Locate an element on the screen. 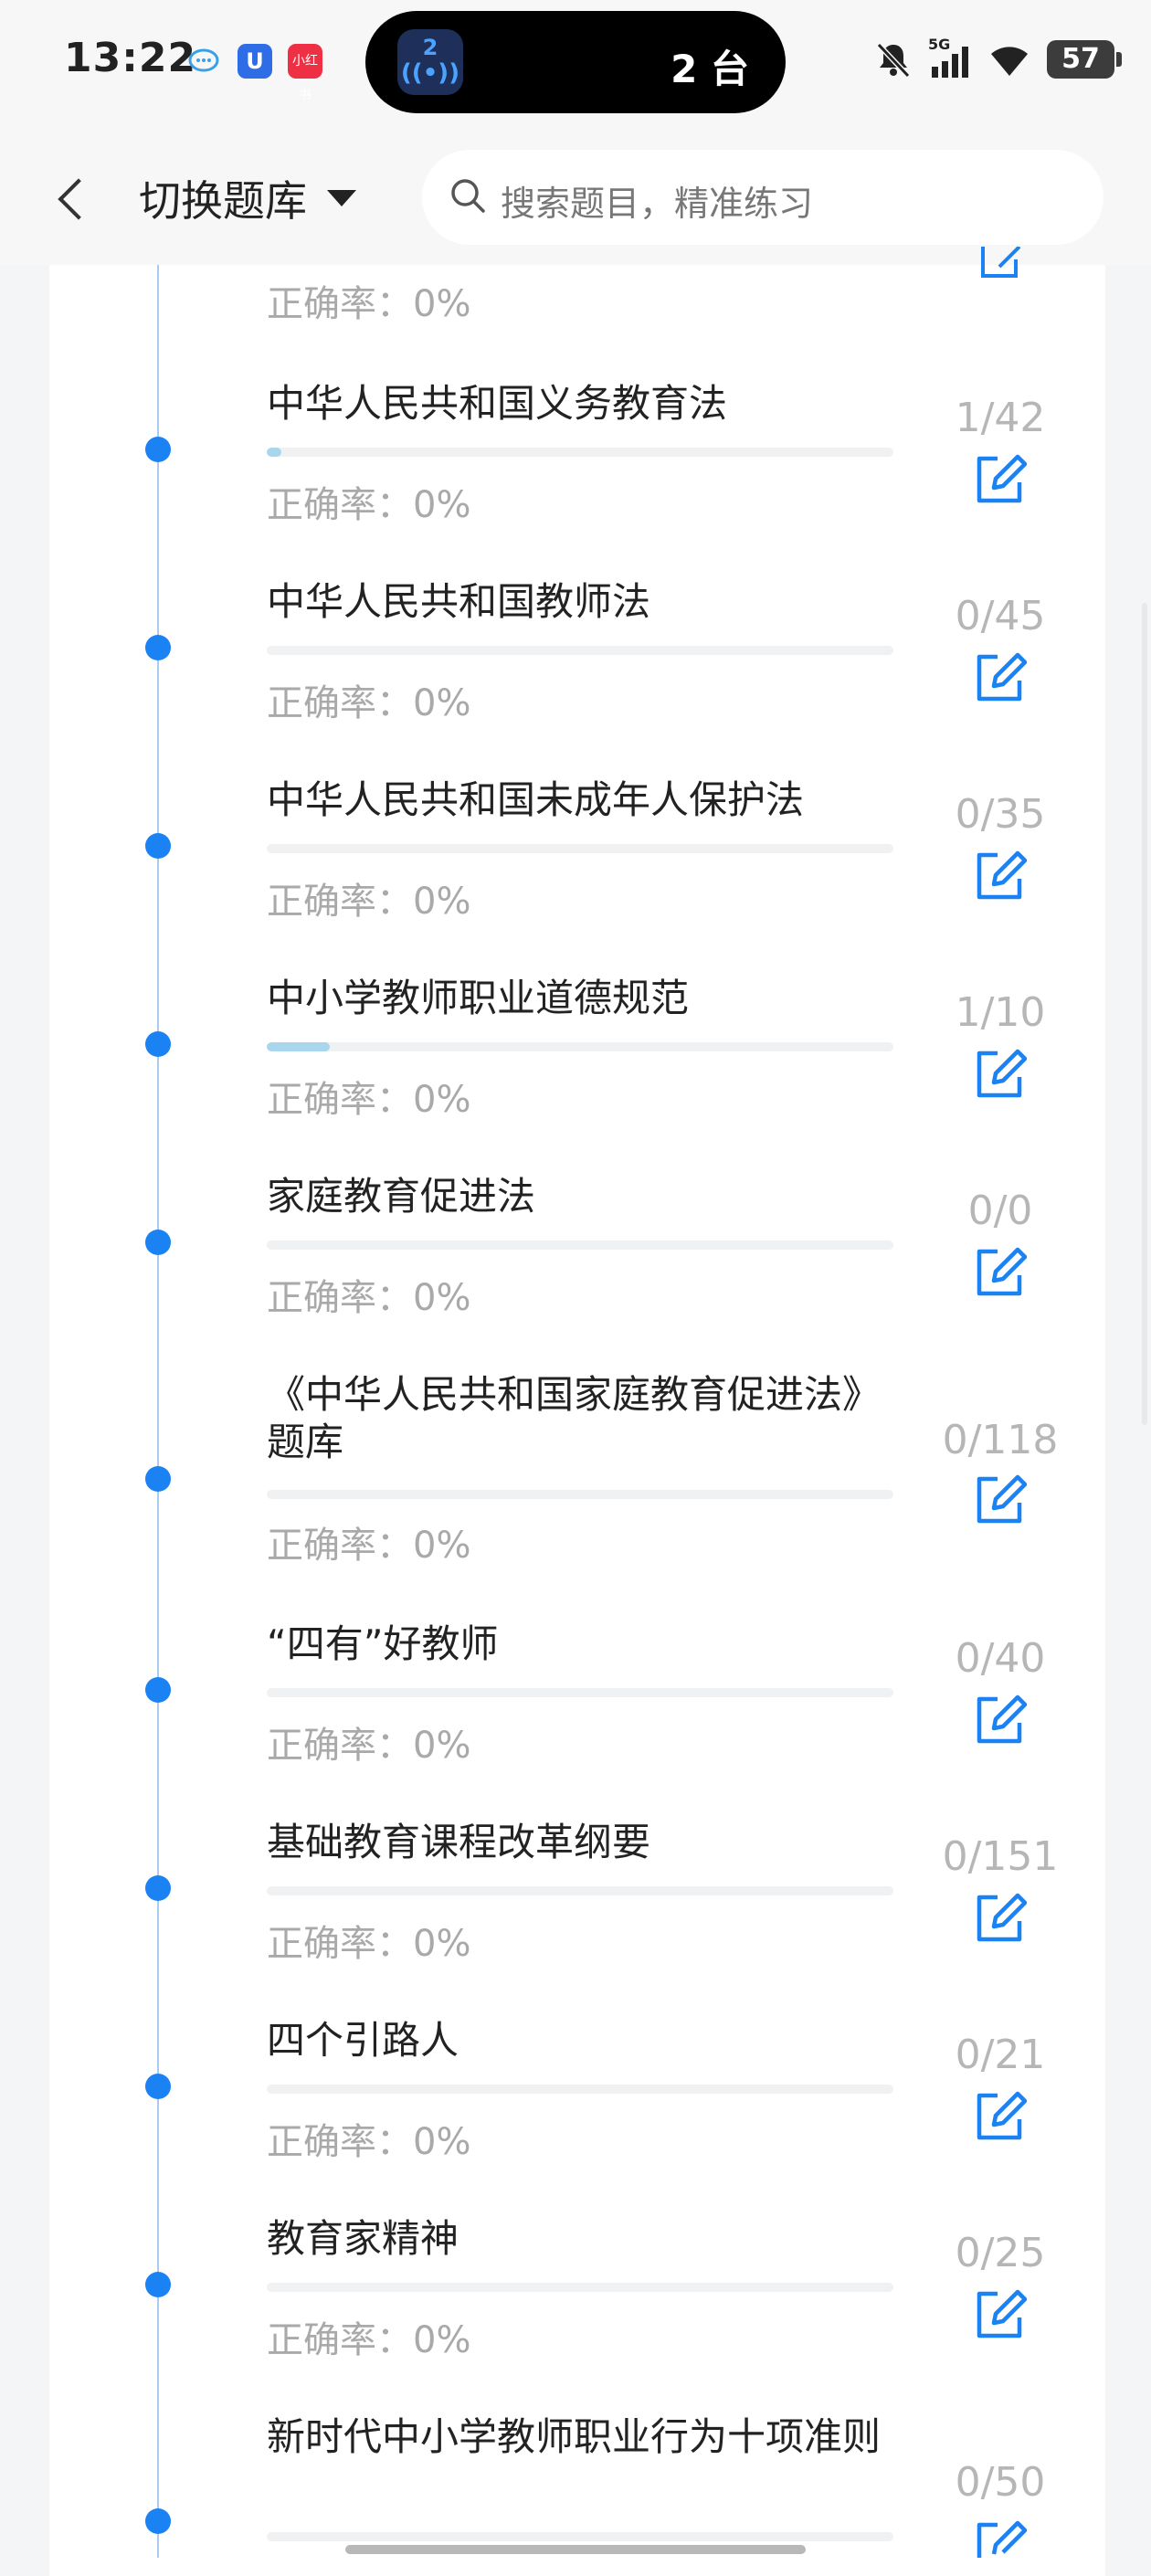 The width and height of the screenshot is (1151, 2576). item-title: 中华人民共和国教师法 is located at coordinates (459, 601).